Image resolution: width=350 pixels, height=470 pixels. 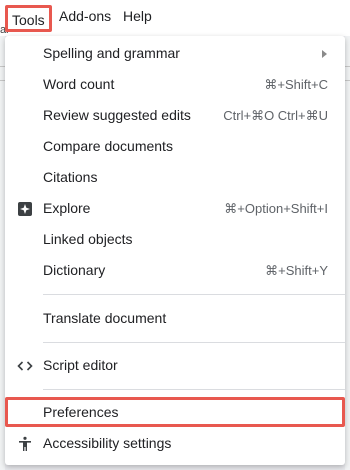 What do you see at coordinates (175, 208) in the screenshot?
I see `menu-item-explore: Explore ⌘+Option+Shift+I` at bounding box center [175, 208].